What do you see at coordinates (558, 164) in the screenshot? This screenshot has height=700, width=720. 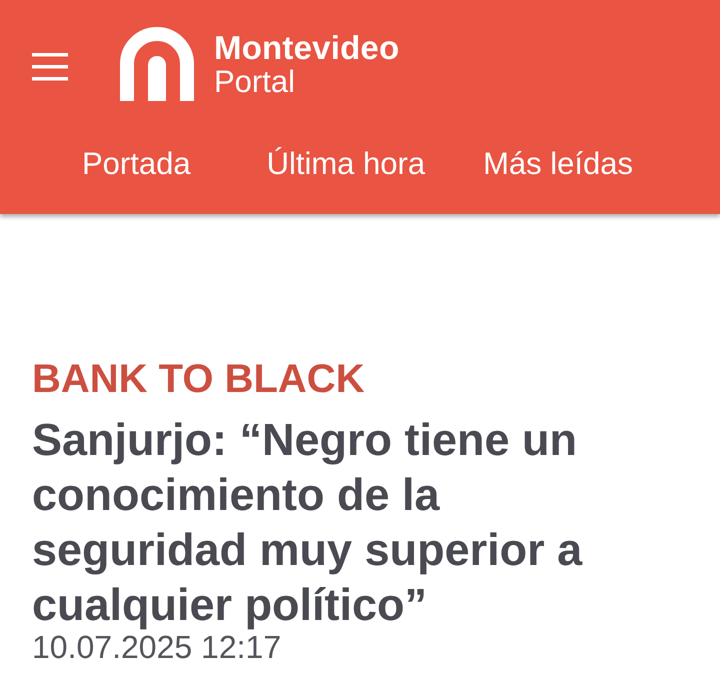 I see `nav-link: Más leídas` at bounding box center [558, 164].